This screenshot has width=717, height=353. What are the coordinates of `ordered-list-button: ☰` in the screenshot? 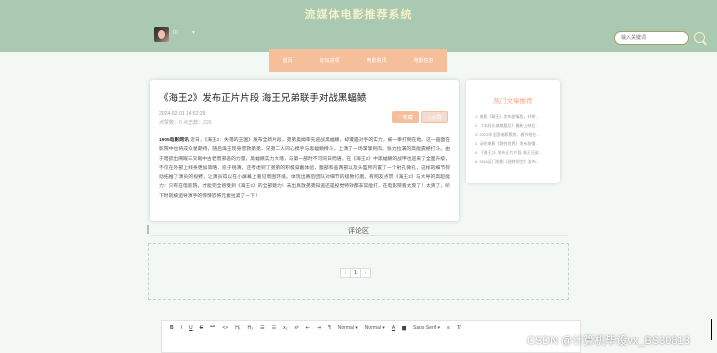 It's located at (262, 328).